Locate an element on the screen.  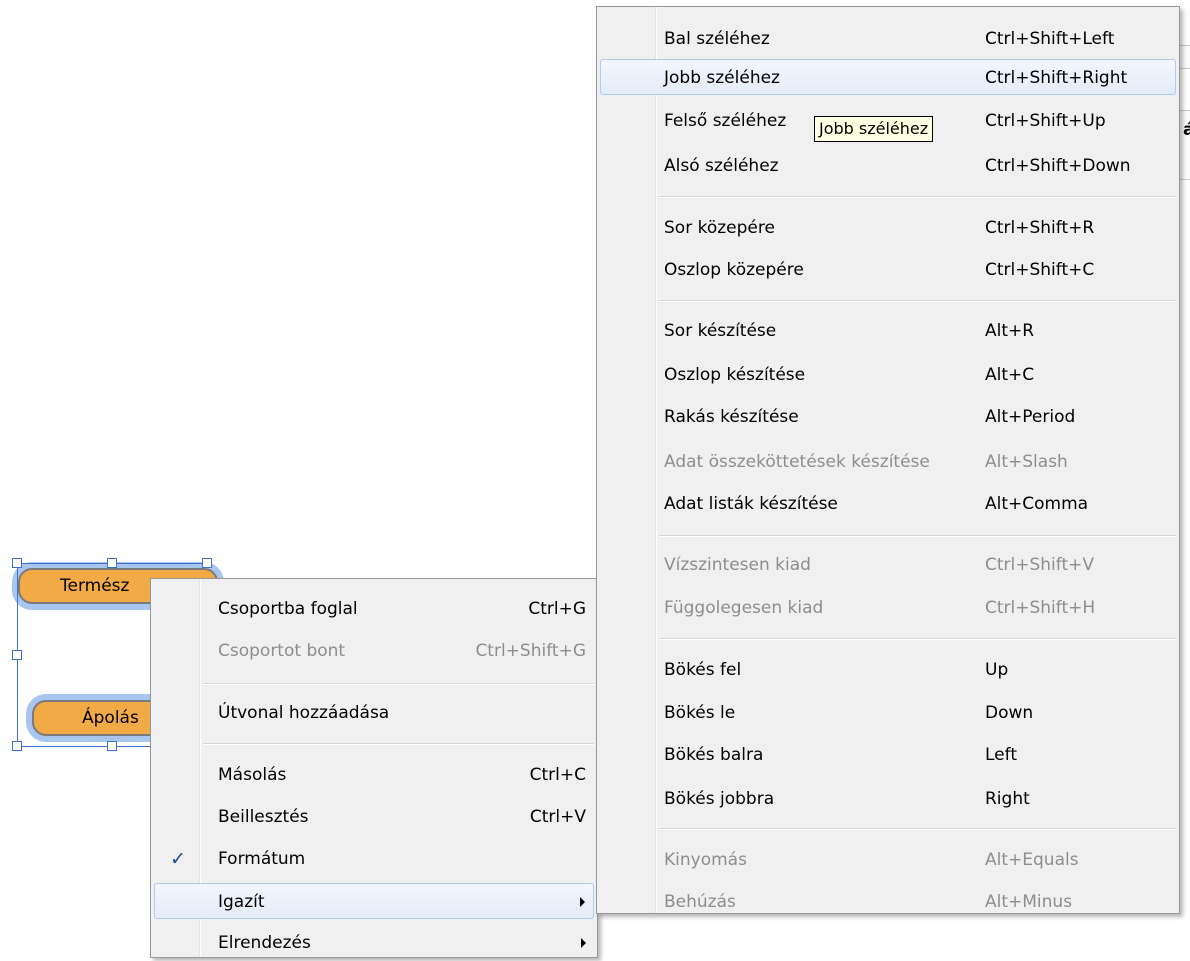
menu-item-shortcut: Ctrl+V is located at coordinates (557, 817).